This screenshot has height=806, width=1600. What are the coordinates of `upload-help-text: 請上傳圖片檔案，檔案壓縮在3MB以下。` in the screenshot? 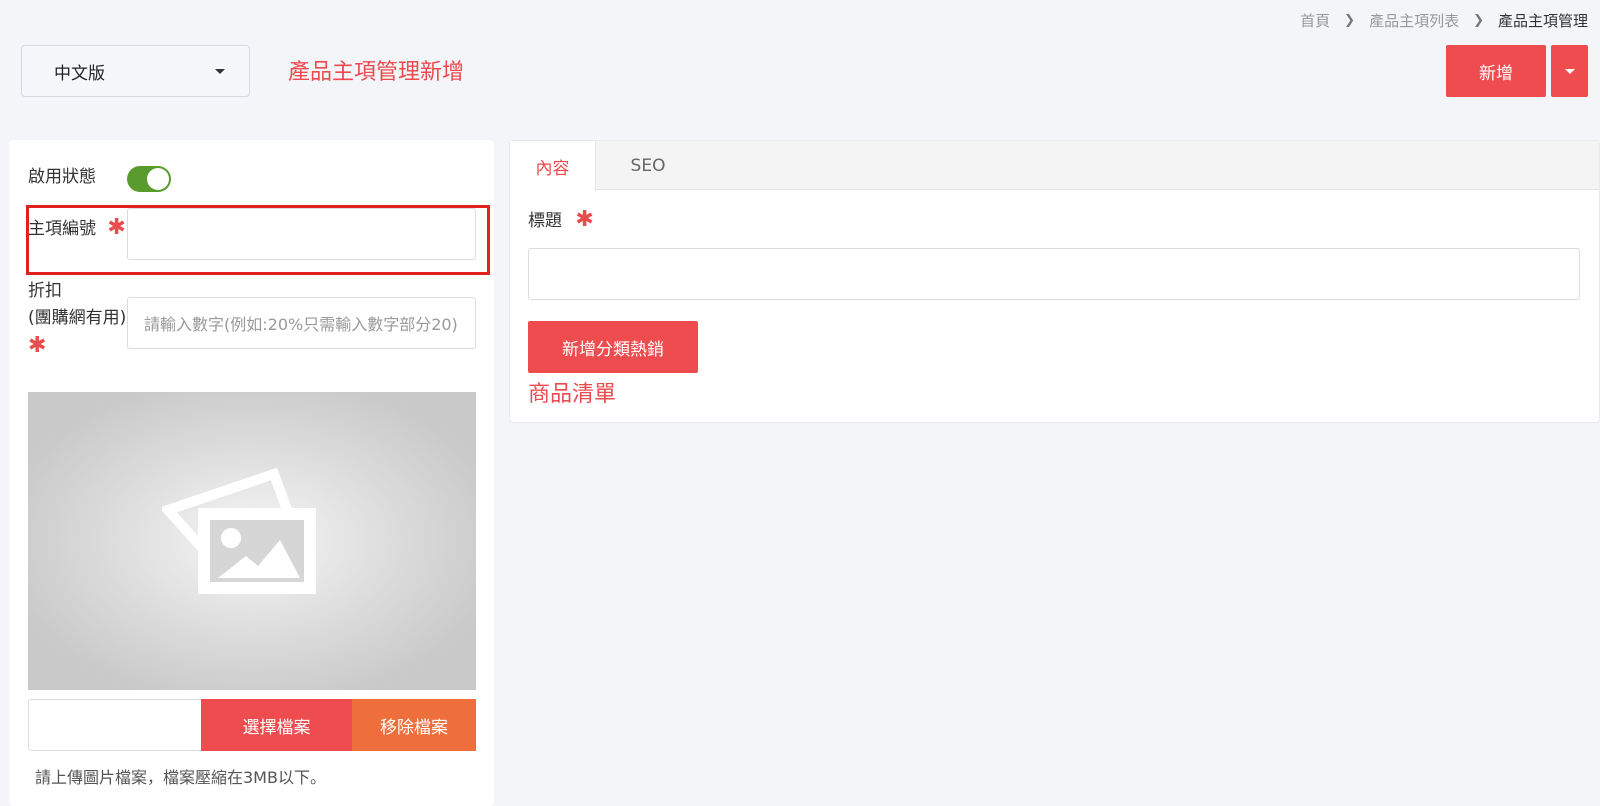 It's located at (180, 777).